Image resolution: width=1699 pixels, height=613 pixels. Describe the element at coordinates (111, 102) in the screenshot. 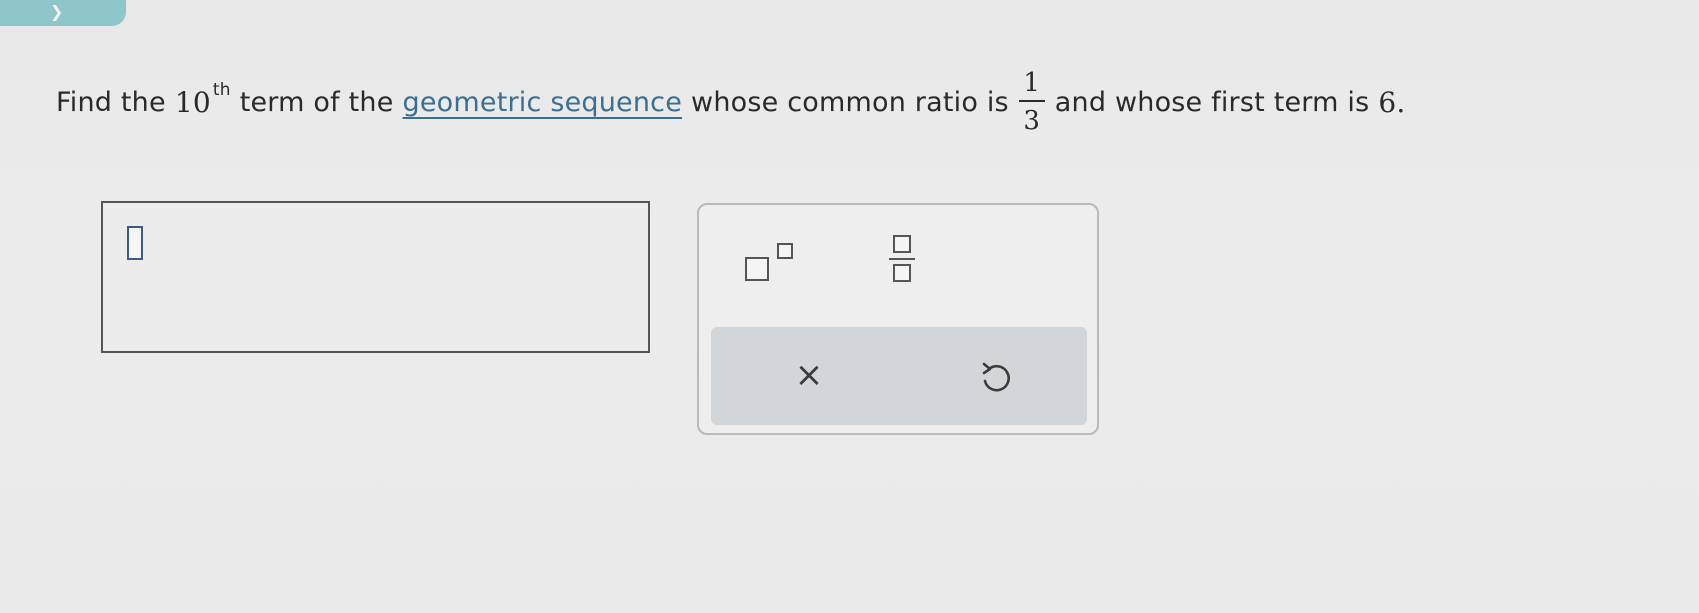

I see `question-prefix: Find the` at that location.